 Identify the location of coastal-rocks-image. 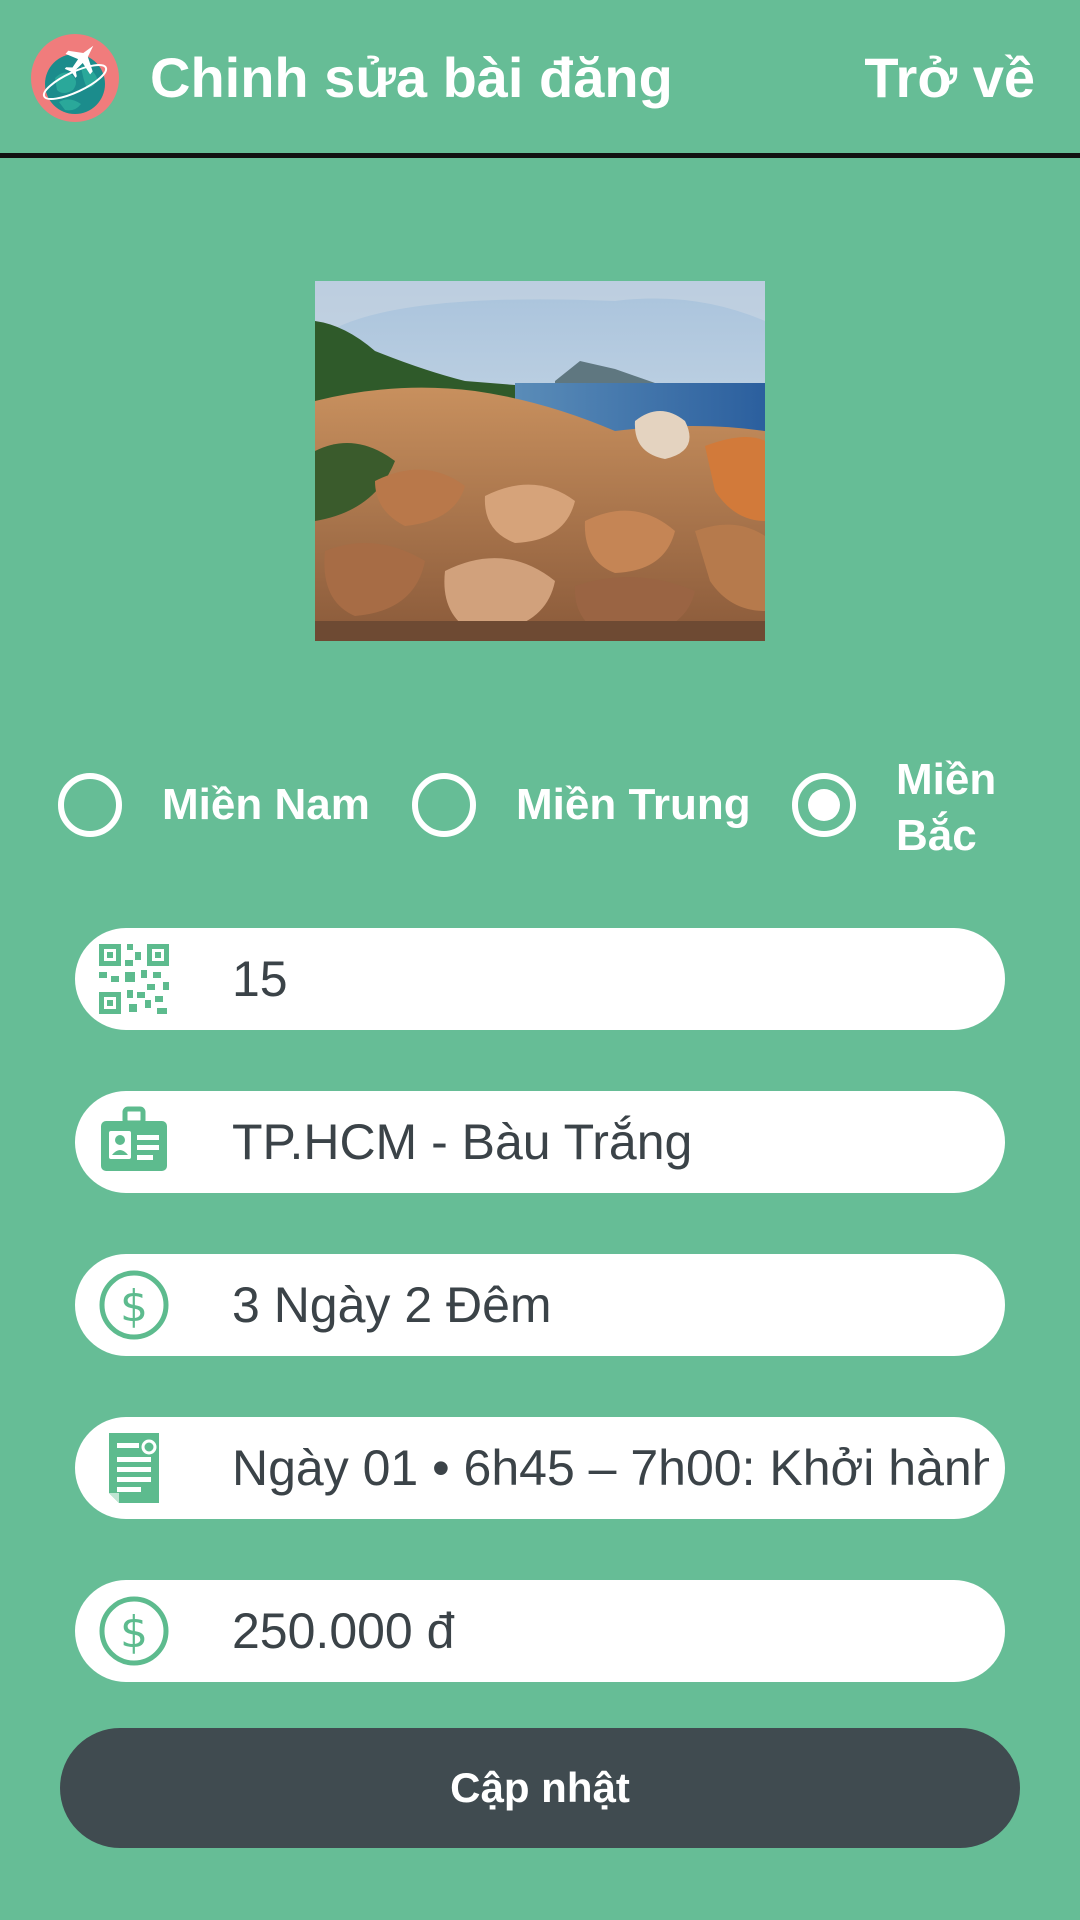
(540, 461).